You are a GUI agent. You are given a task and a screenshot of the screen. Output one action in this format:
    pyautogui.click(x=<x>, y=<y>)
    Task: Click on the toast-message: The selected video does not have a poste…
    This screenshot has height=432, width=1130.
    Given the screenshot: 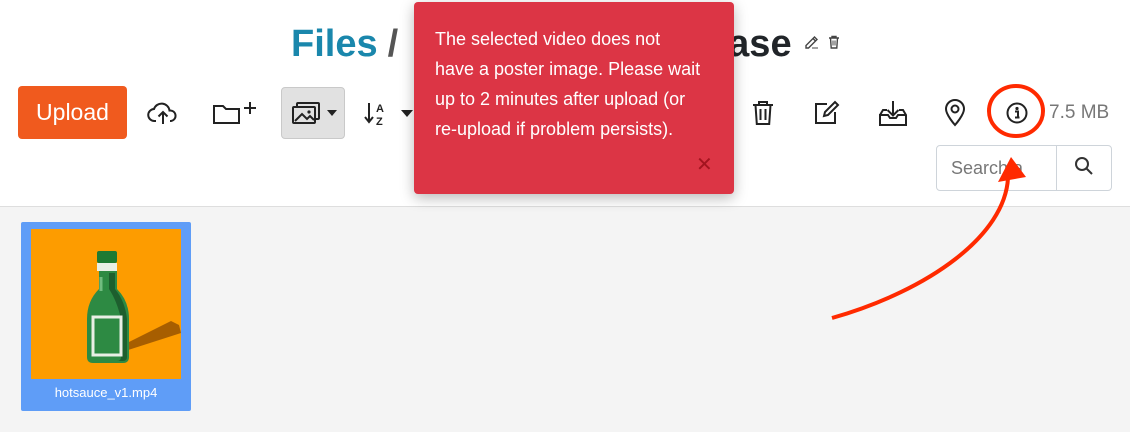 What is the action you would take?
    pyautogui.click(x=568, y=84)
    